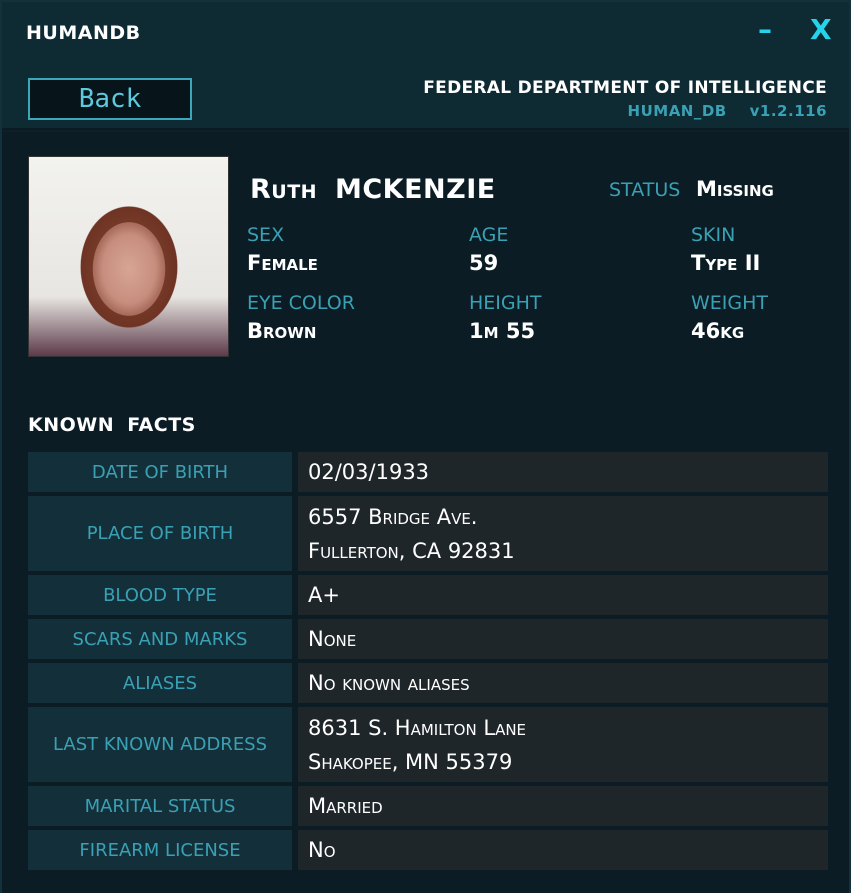 The height and width of the screenshot is (893, 851). I want to click on skin-value: Type II, so click(726, 263).